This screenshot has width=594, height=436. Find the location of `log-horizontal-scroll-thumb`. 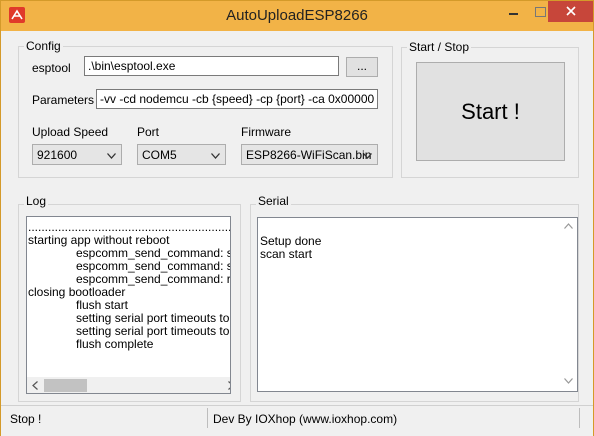

log-horizontal-scroll-thumb is located at coordinates (65, 385).